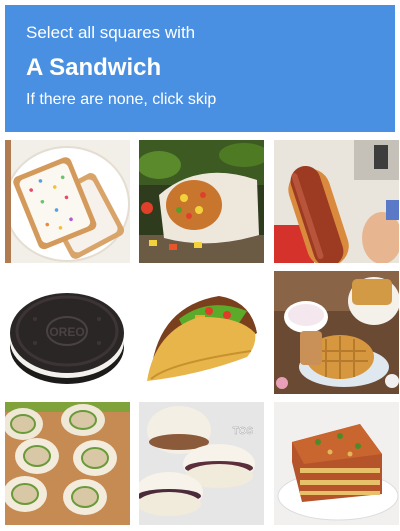  I want to click on lasagna-image, so click(336, 463).